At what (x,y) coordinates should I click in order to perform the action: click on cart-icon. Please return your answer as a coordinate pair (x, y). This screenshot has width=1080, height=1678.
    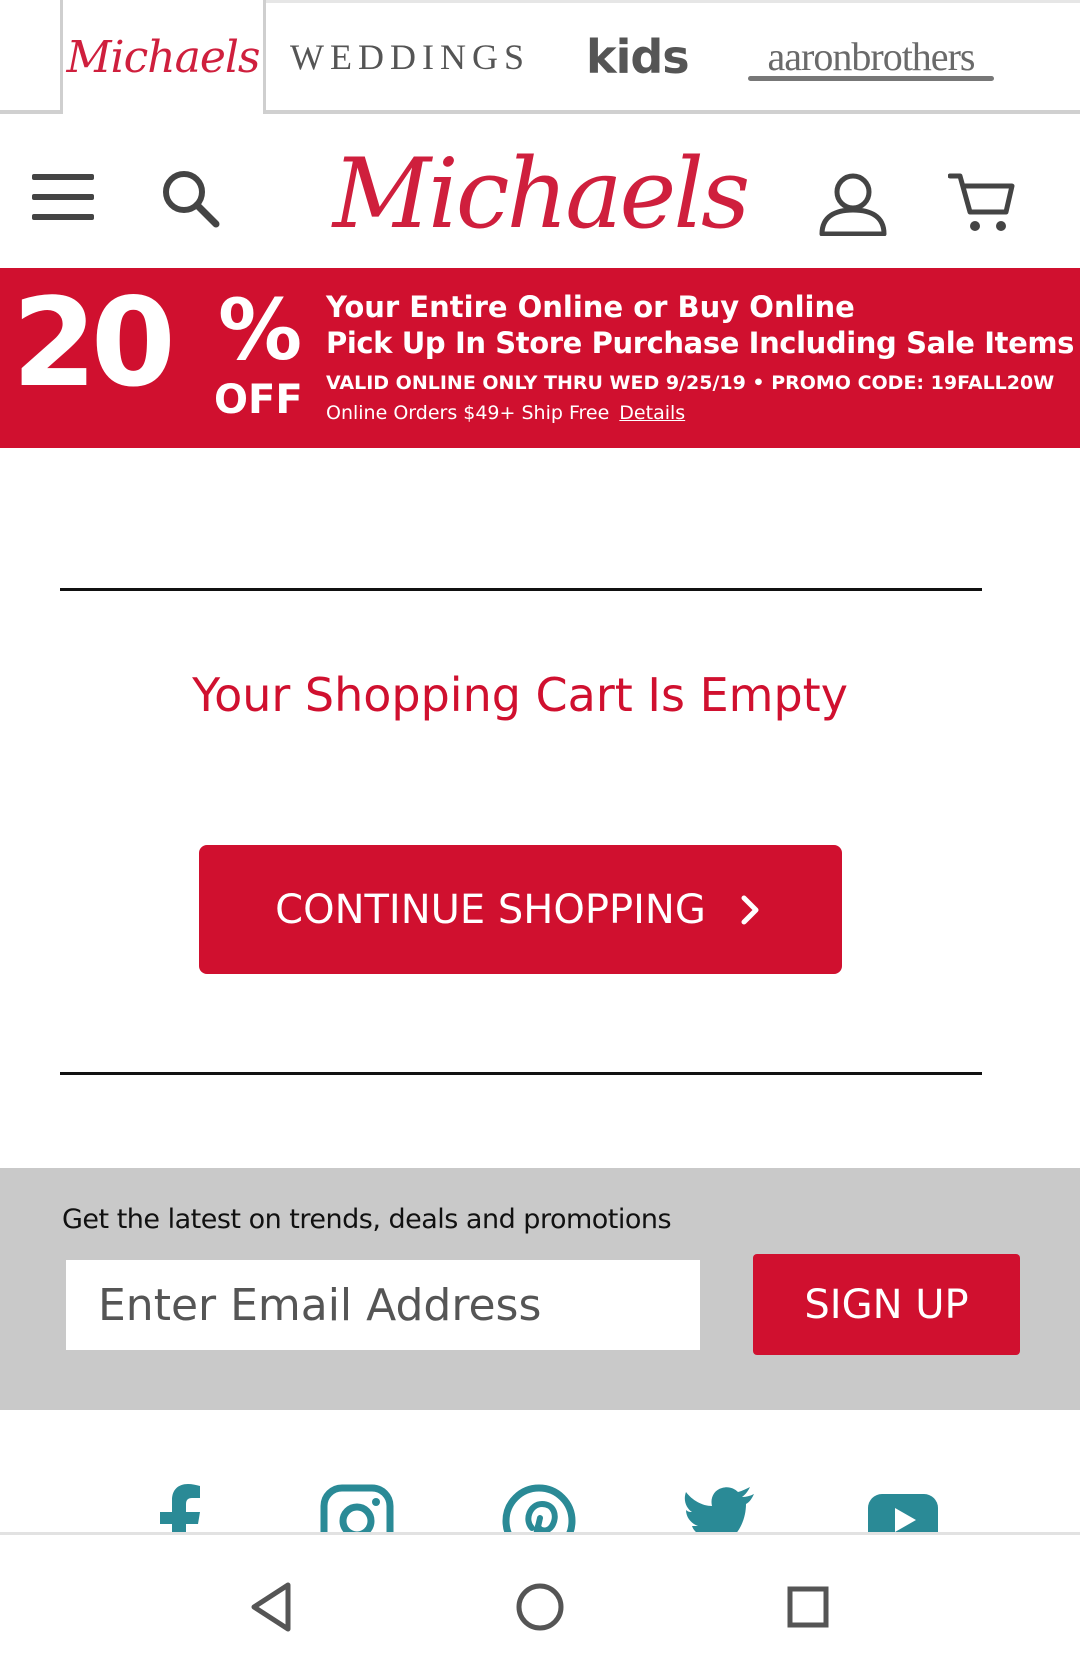
    Looking at the image, I should click on (981, 204).